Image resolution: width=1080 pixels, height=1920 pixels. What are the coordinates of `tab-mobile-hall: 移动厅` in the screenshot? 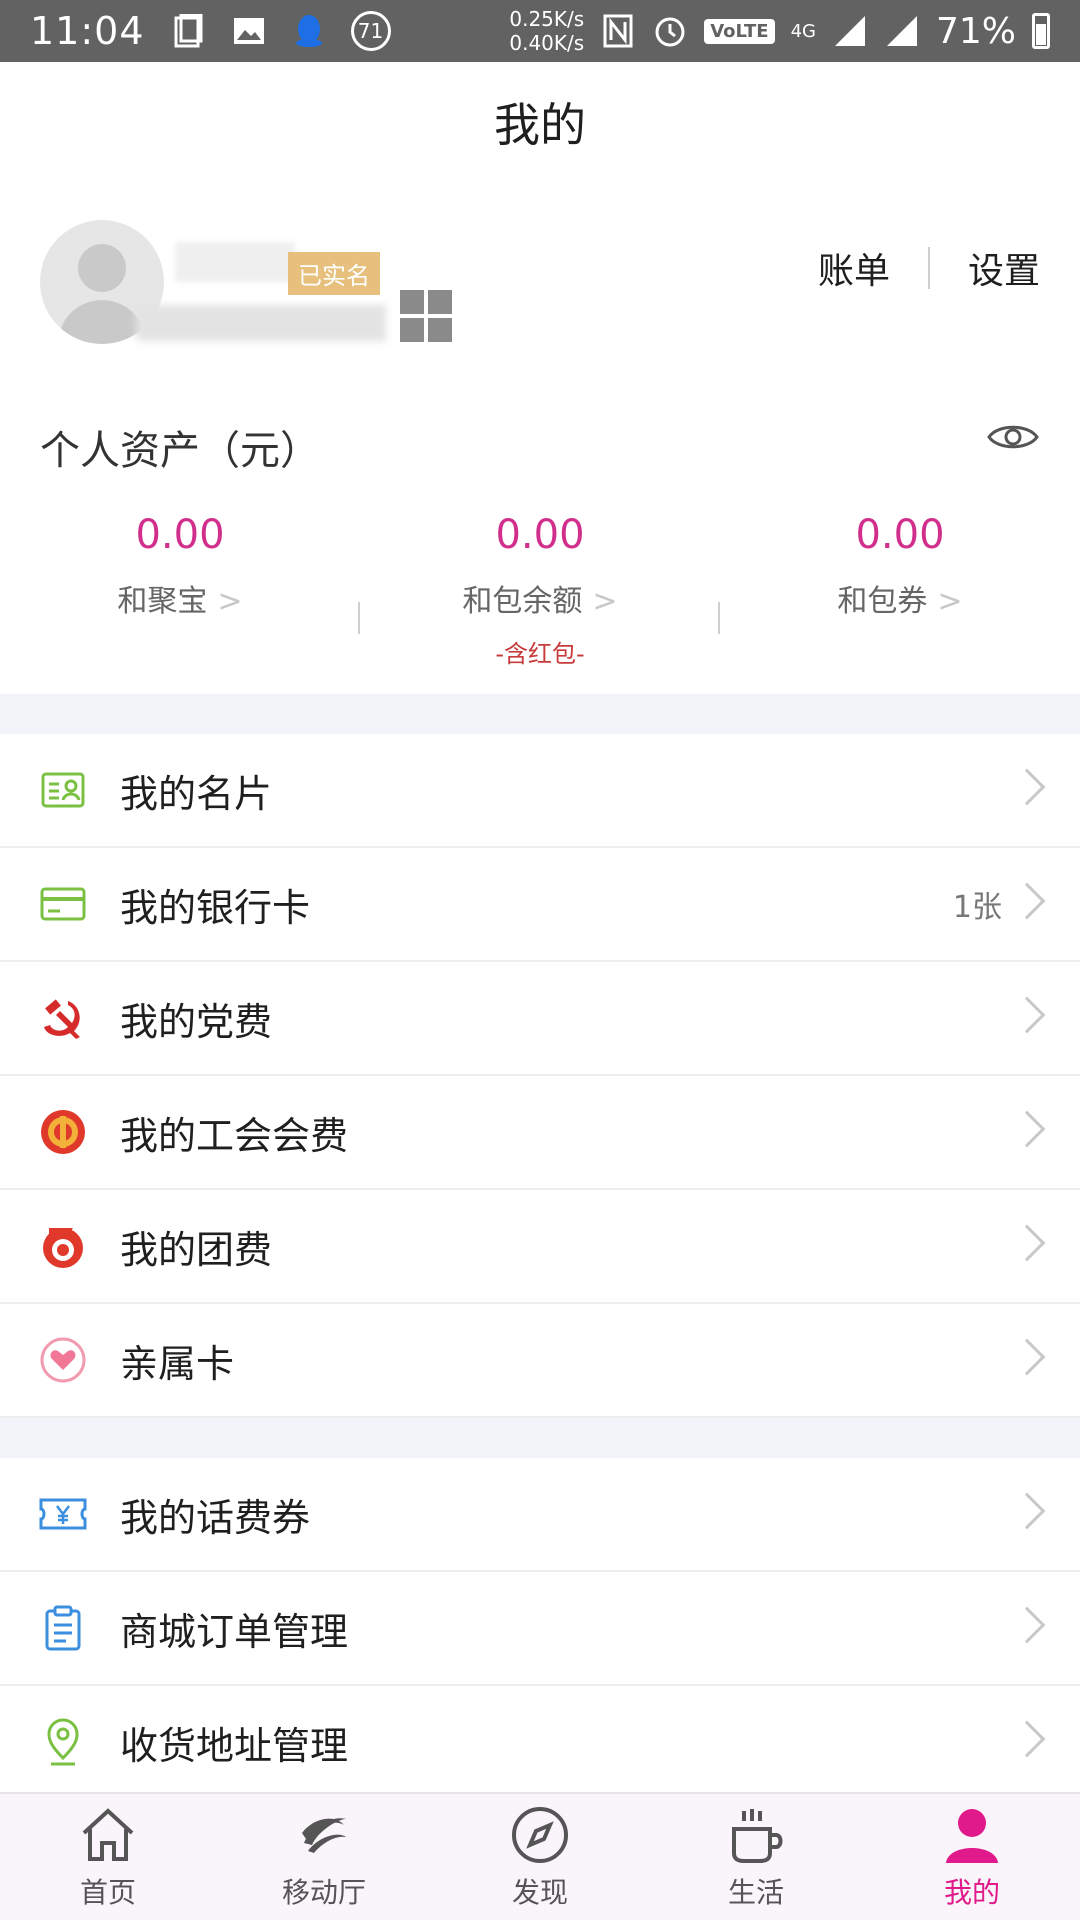 It's located at (324, 1857).